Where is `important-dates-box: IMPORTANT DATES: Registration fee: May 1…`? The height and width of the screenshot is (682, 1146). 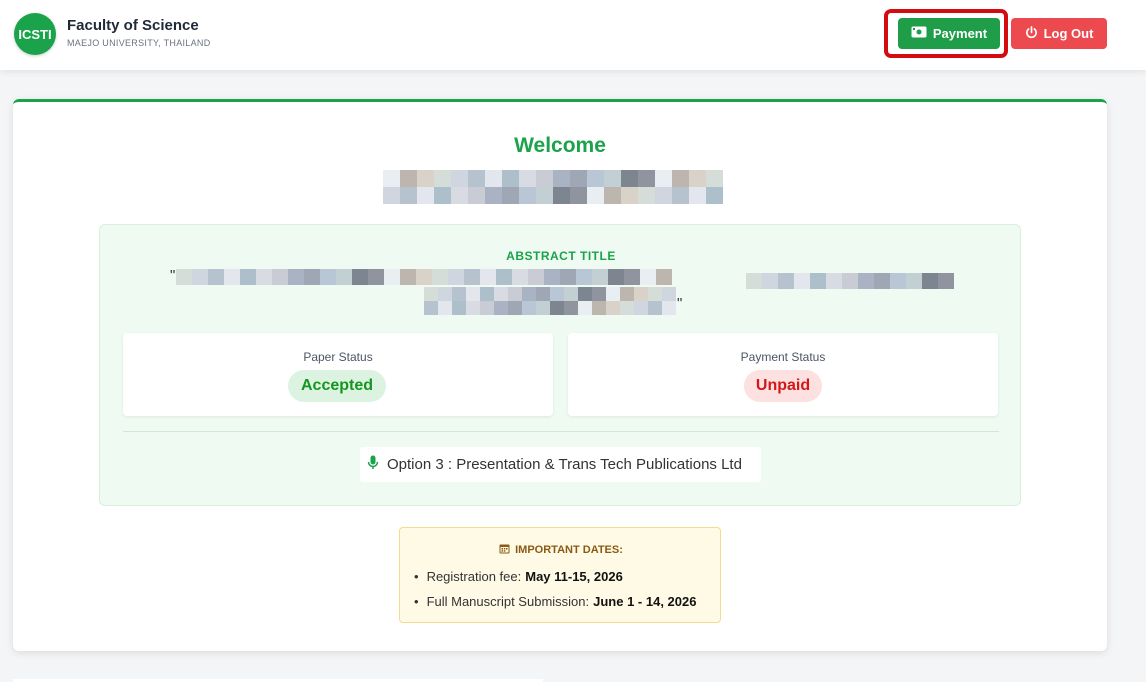
important-dates-box: IMPORTANT DATES: Registration fee: May 1… is located at coordinates (560, 575).